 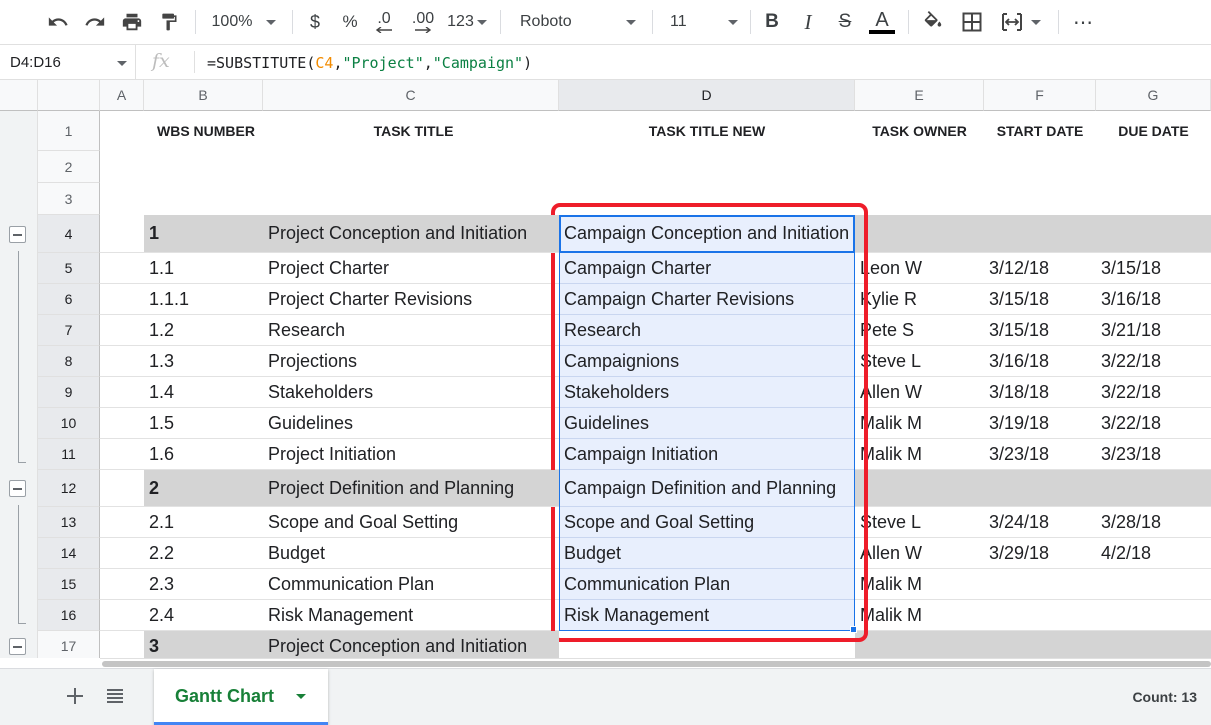 What do you see at coordinates (1153, 361) in the screenshot?
I see `cell-g8: 3/22/18` at bounding box center [1153, 361].